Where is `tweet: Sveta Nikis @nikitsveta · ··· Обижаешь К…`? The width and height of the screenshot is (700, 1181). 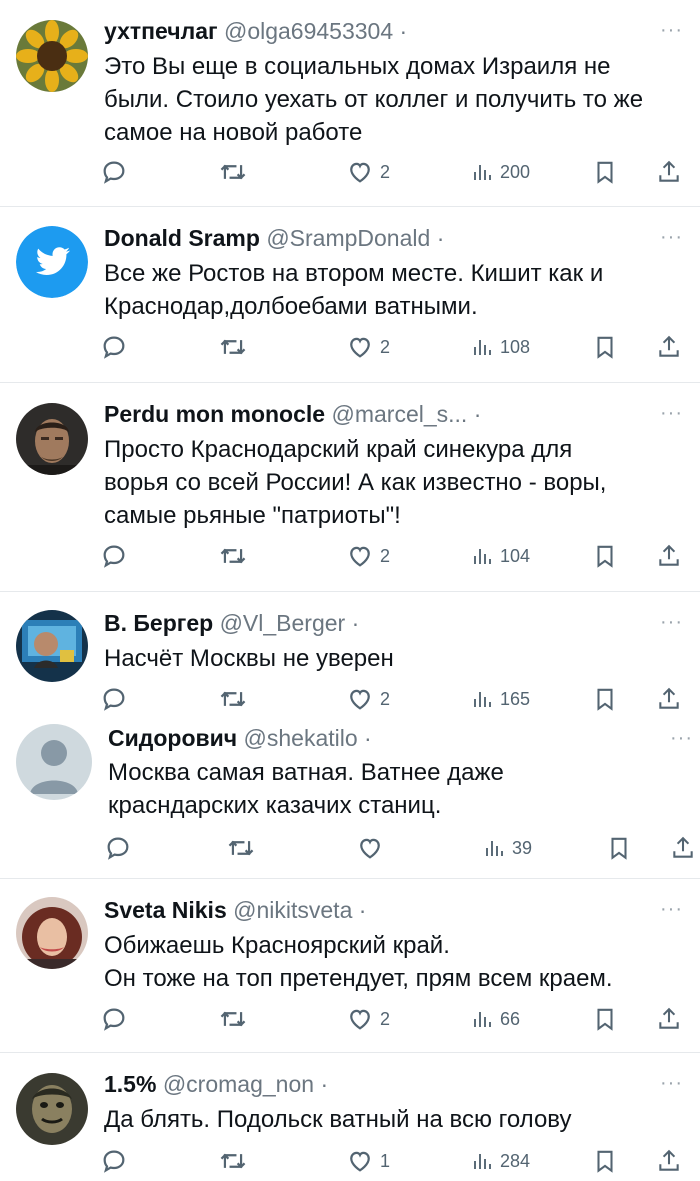
tweet: Sveta Nikis @nikitsveta · ··· Обижаешь К… is located at coordinates (350, 965).